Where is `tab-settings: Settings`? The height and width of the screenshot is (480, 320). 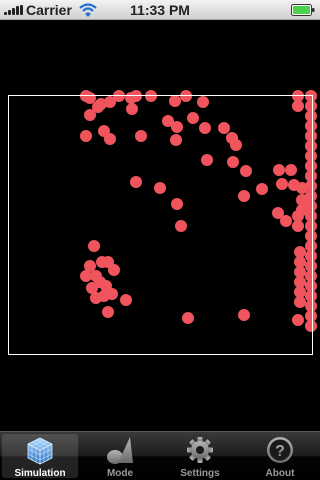
tab-settings: Settings is located at coordinates (200, 456).